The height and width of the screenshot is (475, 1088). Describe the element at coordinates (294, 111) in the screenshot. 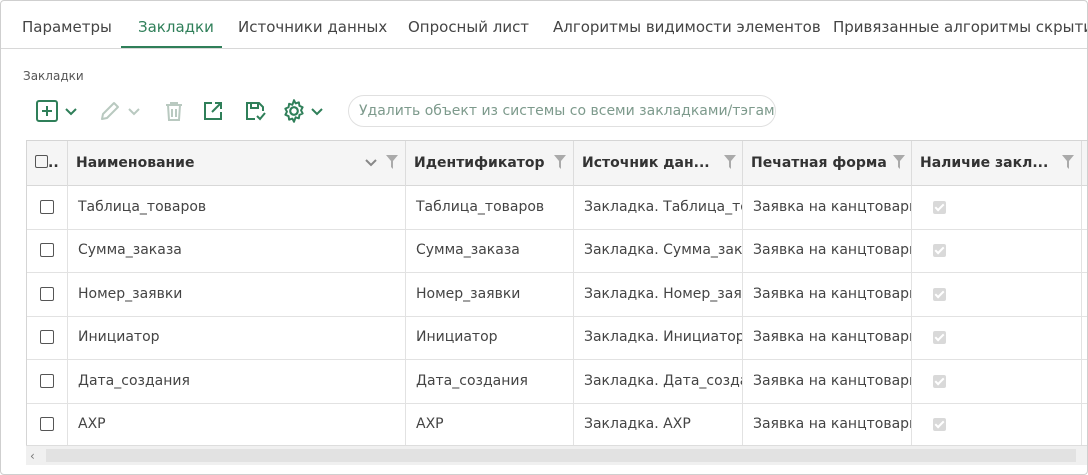

I see `gear-icon` at that location.